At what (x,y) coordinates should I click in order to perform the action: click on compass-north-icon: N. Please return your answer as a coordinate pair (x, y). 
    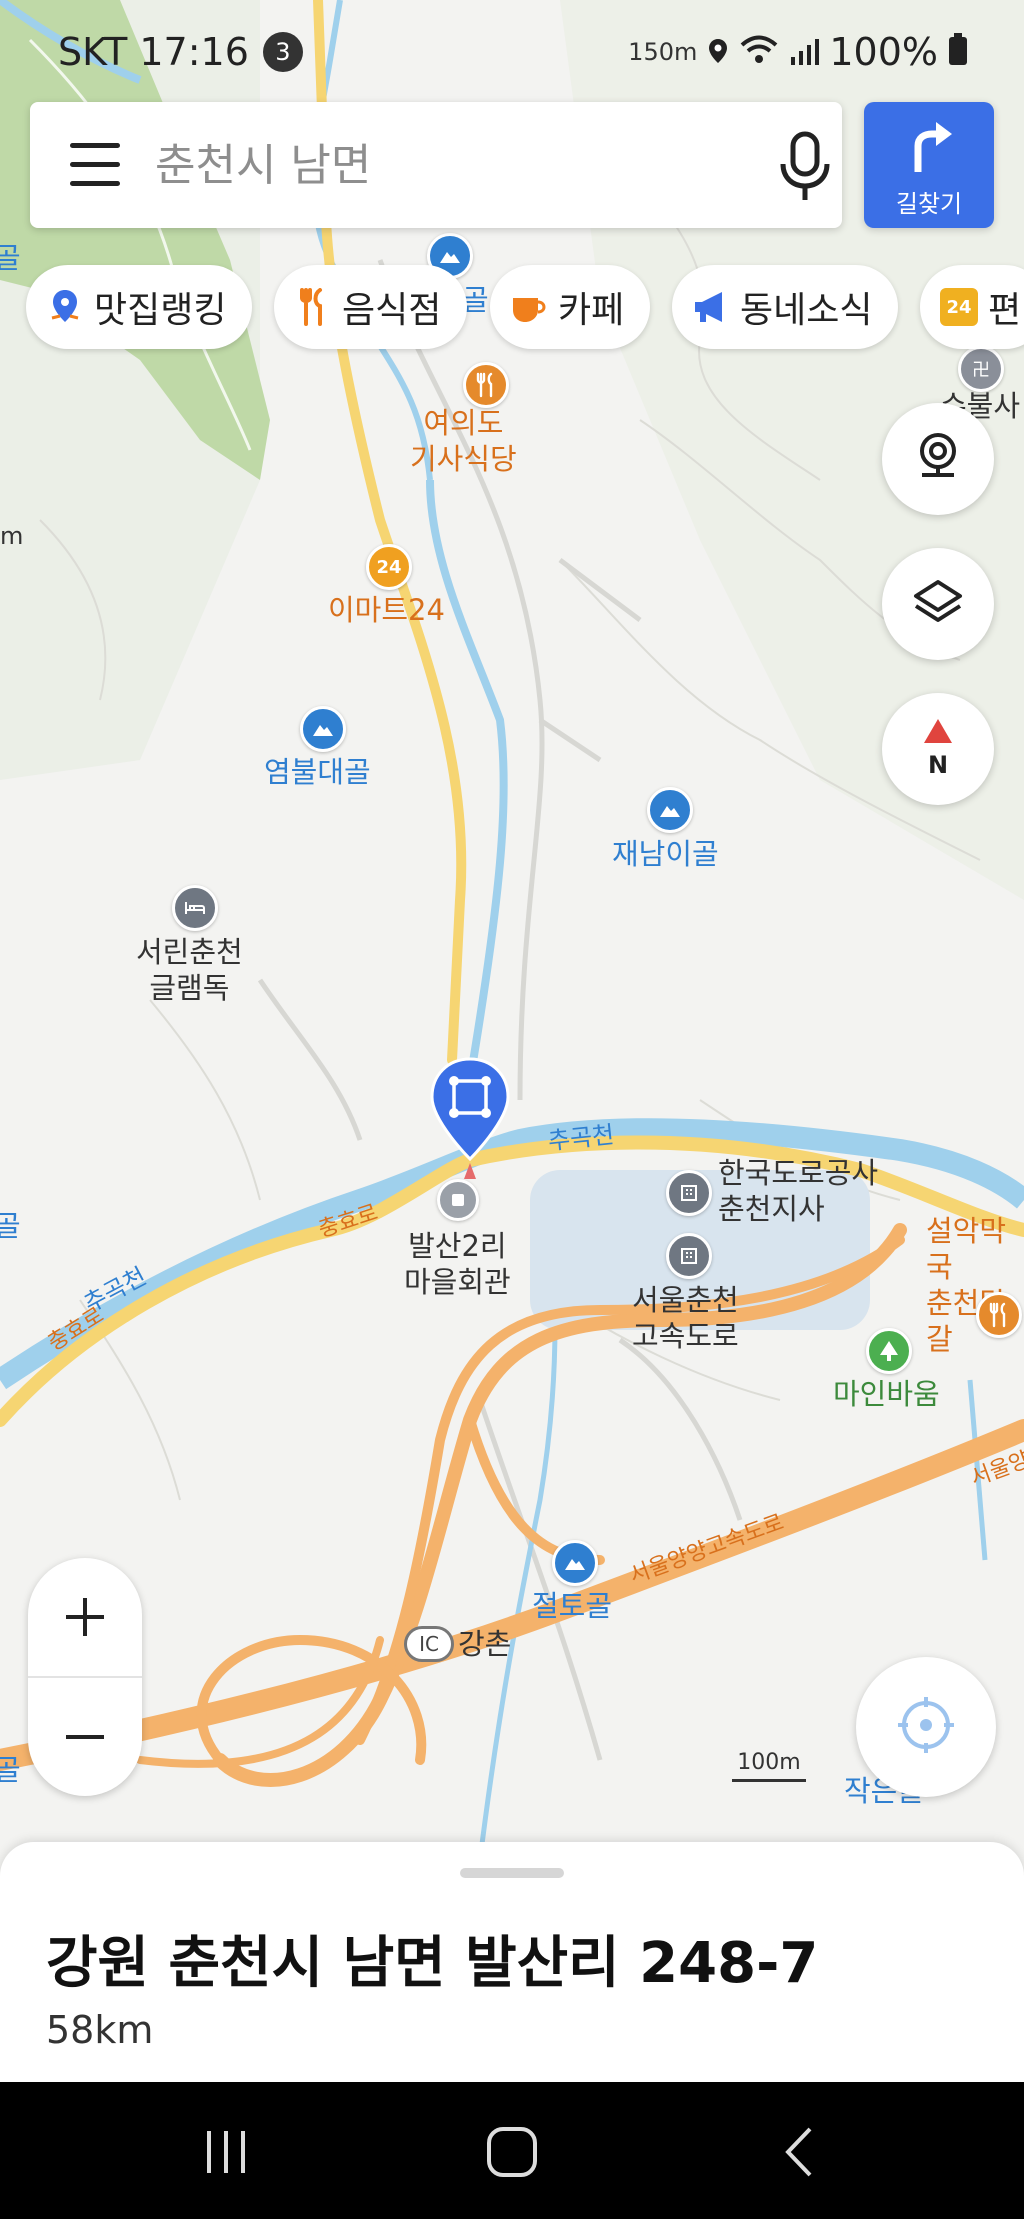
    Looking at the image, I should click on (938, 749).